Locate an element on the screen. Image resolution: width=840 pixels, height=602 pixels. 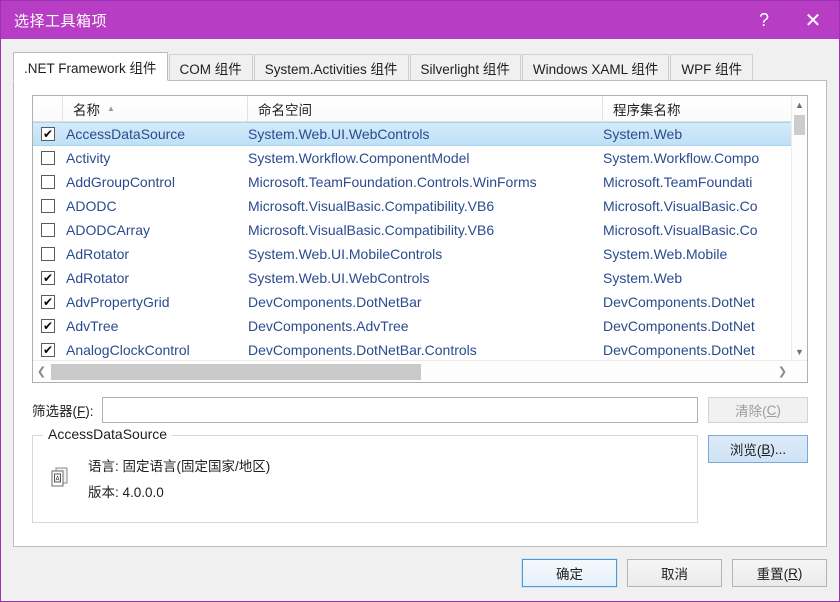
column-header-name-label: 名称 is located at coordinates (86, 110).